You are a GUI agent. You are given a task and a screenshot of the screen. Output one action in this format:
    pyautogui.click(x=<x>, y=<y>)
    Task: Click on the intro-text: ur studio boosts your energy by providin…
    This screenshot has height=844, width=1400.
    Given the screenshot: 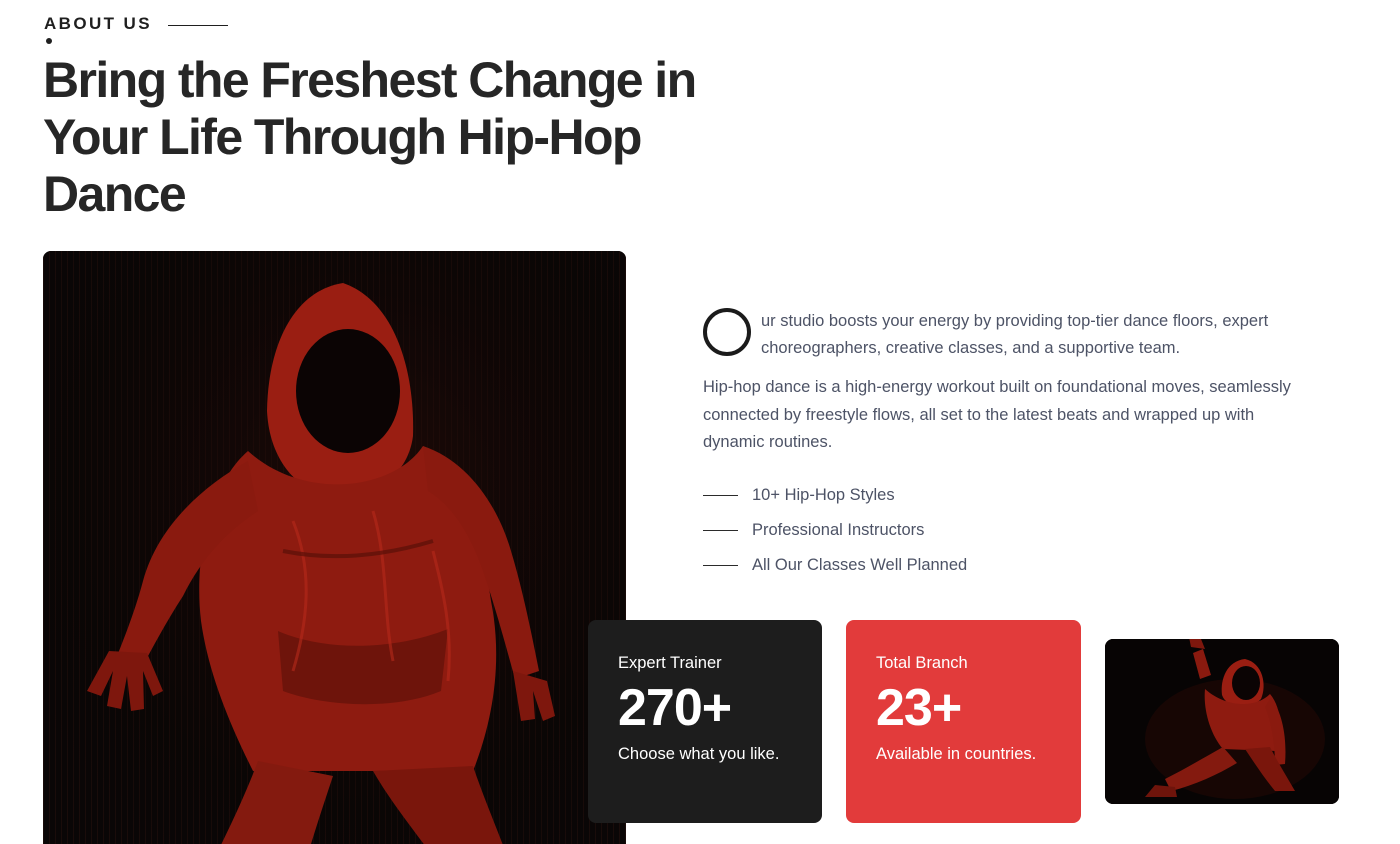 What is the action you would take?
    pyautogui.click(x=1015, y=334)
    